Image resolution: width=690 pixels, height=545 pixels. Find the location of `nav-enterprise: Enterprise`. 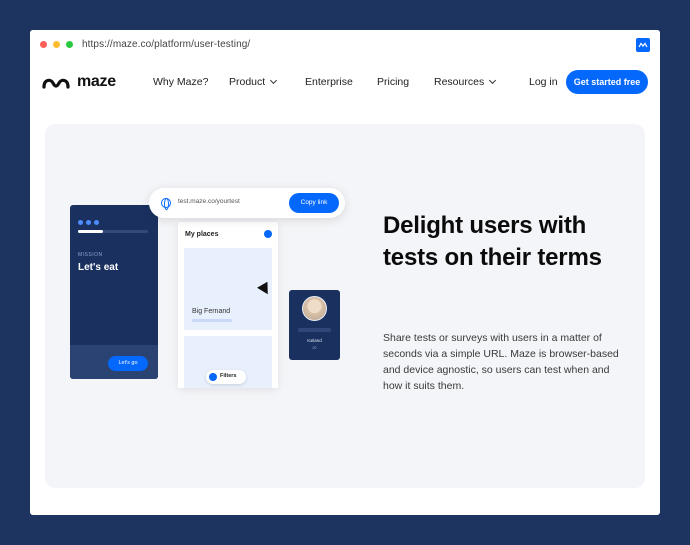

nav-enterprise: Enterprise is located at coordinates (329, 82).